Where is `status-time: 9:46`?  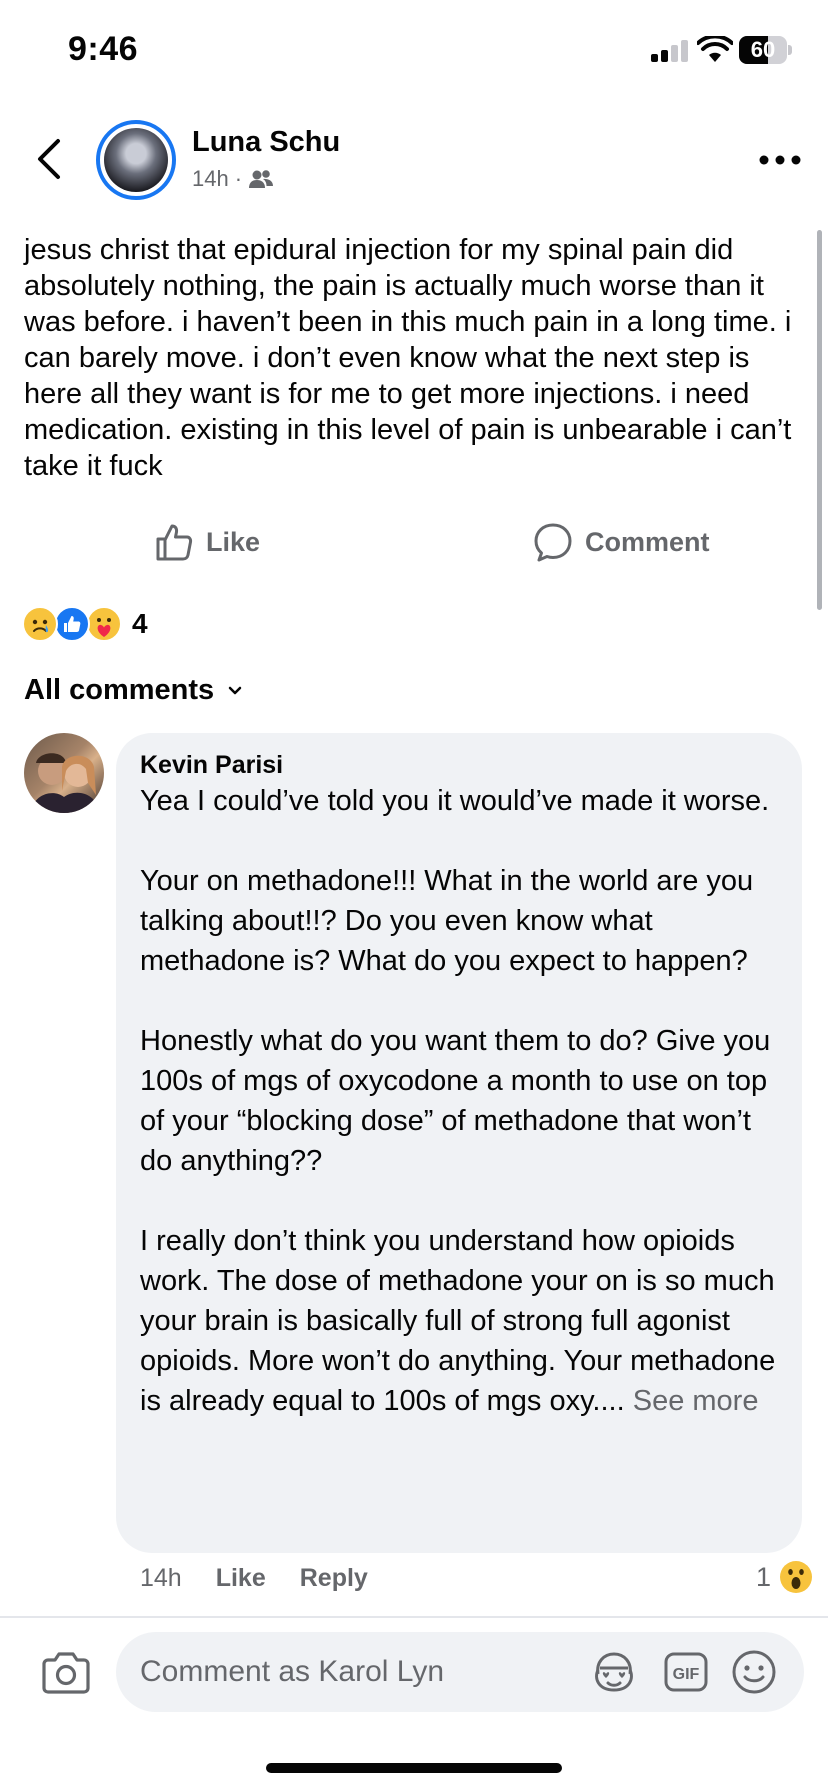
status-time: 9:46 is located at coordinates (103, 49).